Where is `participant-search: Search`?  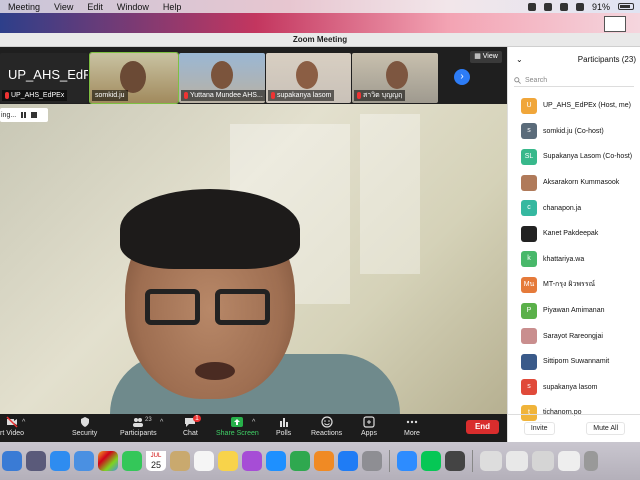 participant-search: Search is located at coordinates (574, 81).